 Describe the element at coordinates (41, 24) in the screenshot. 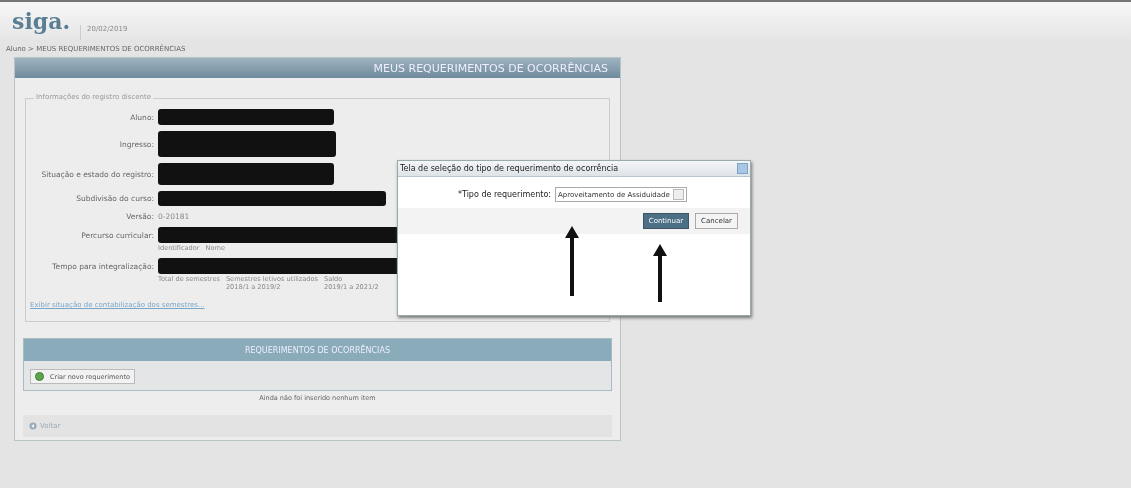

I see `logo: siga.` at that location.